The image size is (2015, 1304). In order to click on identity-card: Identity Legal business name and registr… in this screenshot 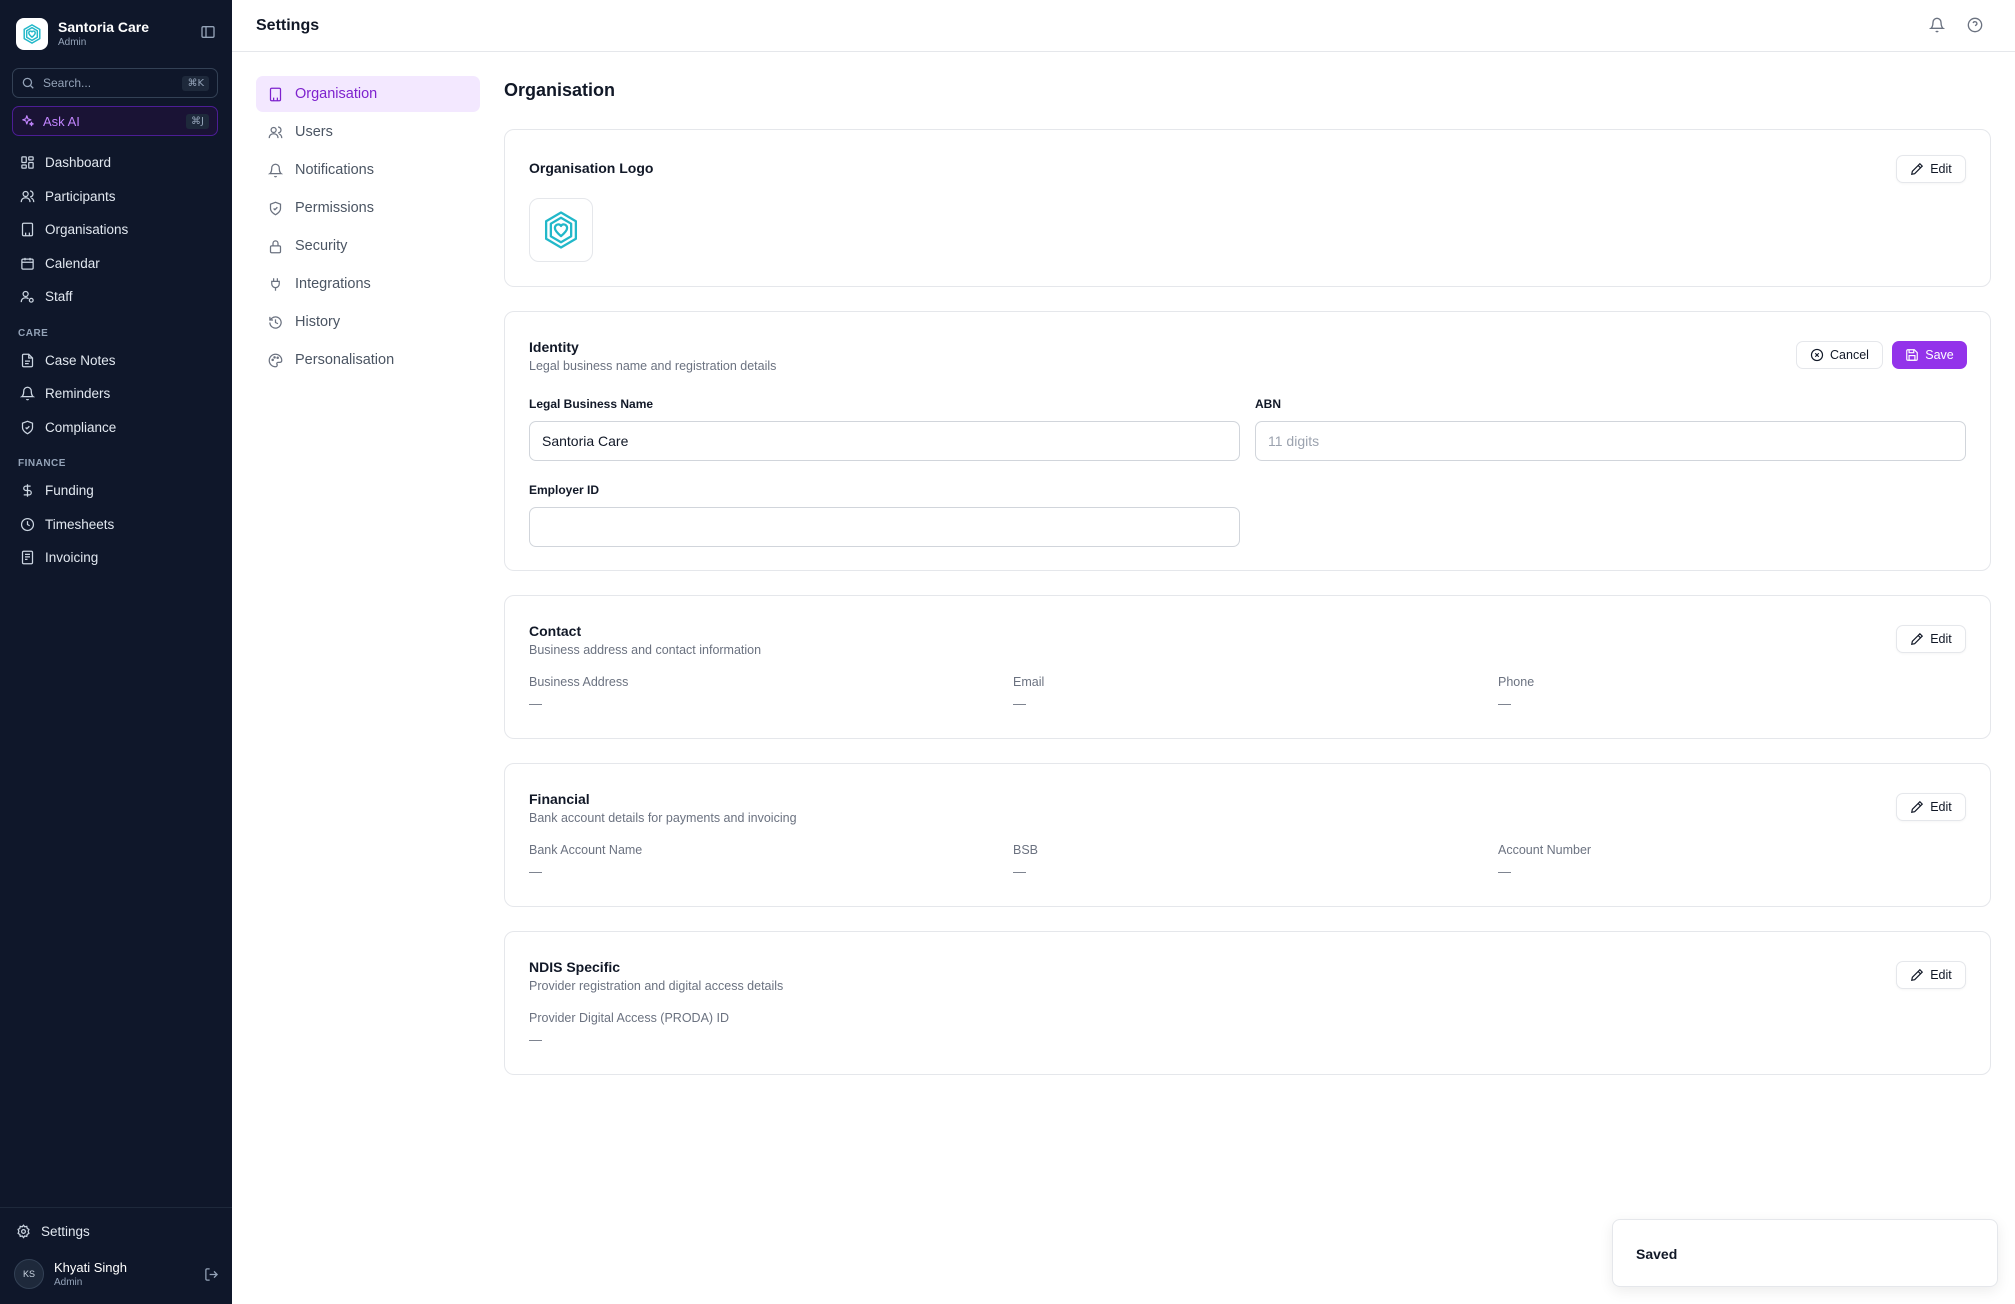, I will do `click(1247, 441)`.